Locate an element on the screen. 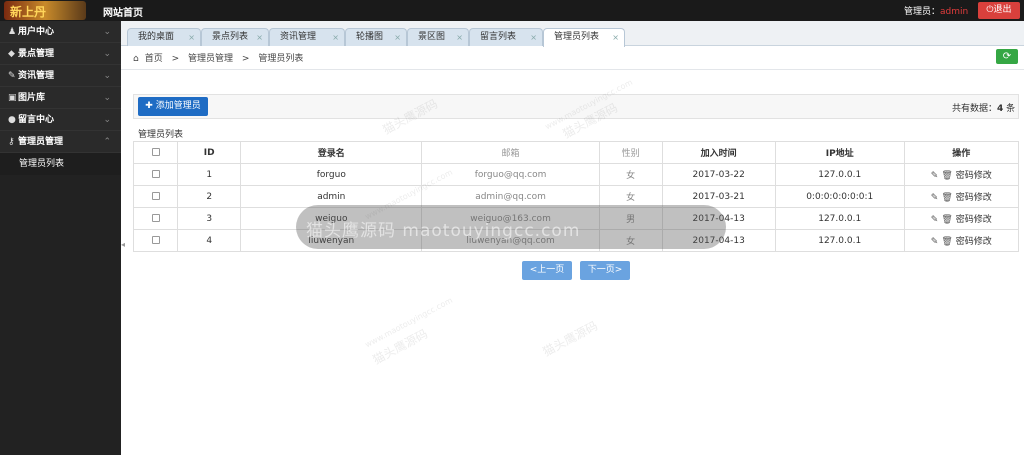  tab-scenic-list: 景点列表 × is located at coordinates (235, 37).